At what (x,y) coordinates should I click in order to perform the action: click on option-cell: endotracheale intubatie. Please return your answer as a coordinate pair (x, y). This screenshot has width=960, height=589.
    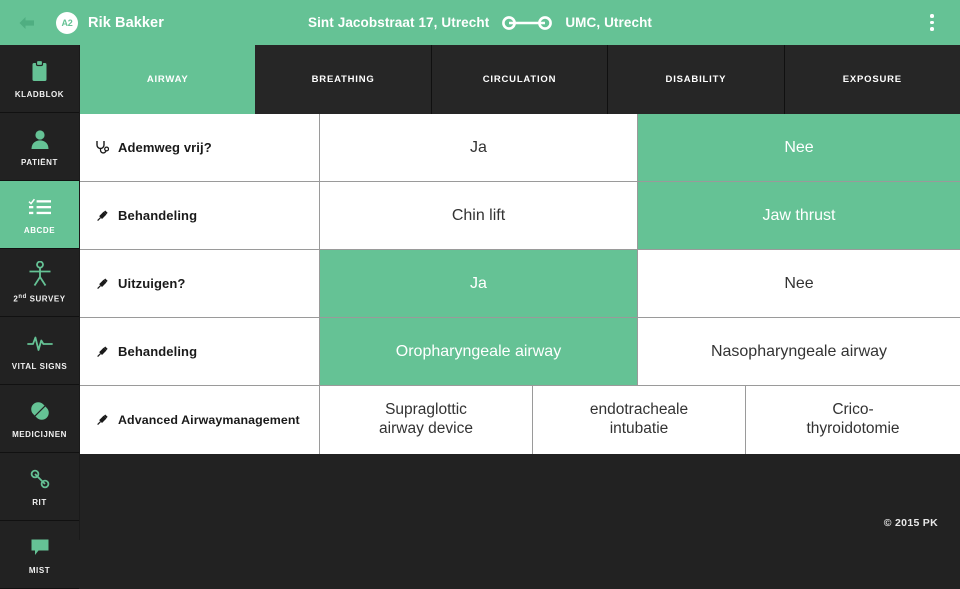
    Looking at the image, I should click on (639, 420).